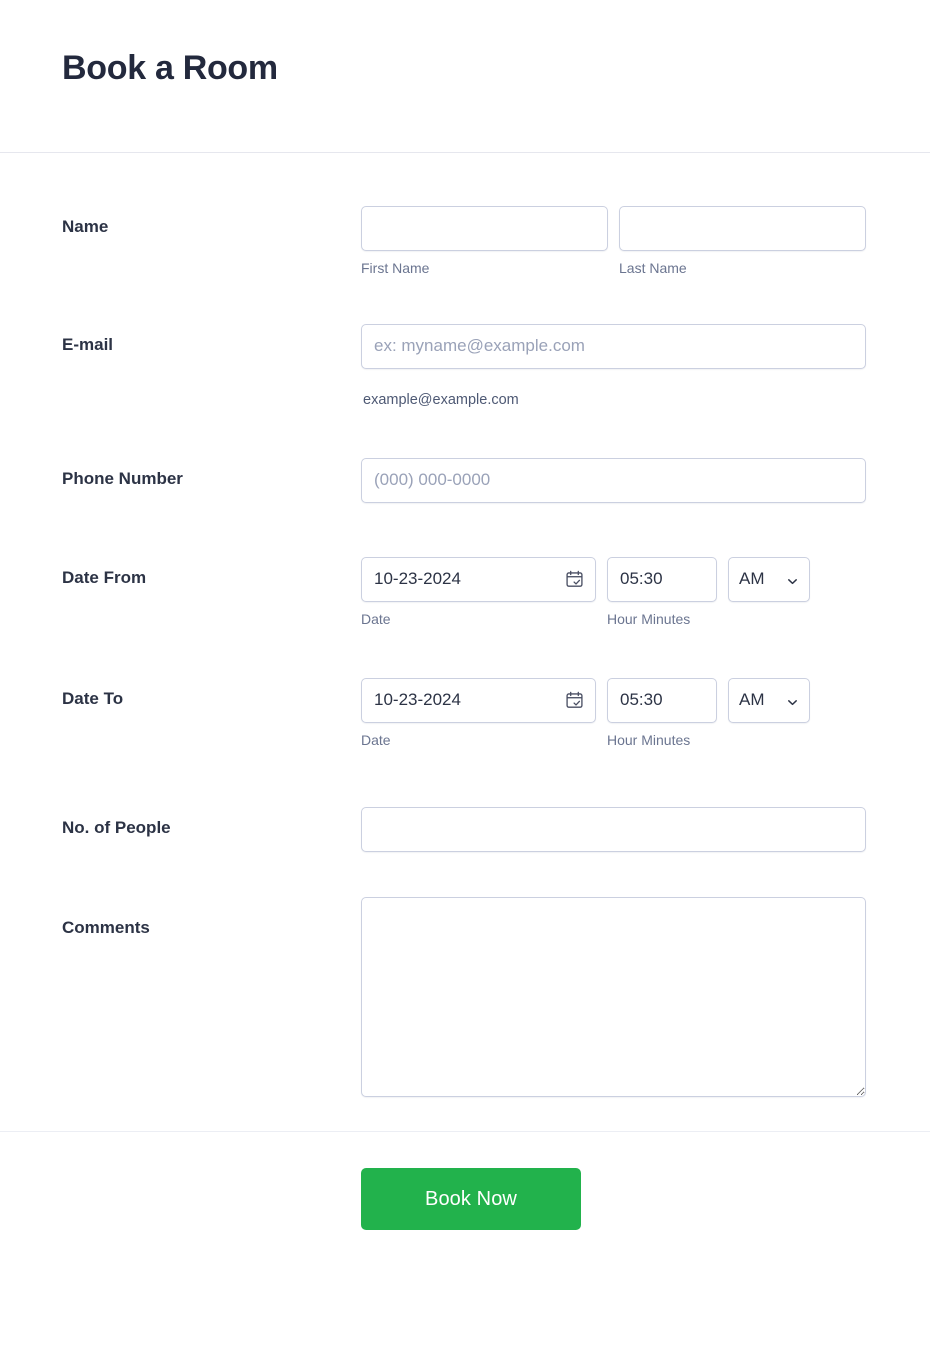  What do you see at coordinates (613, 830) in the screenshot?
I see `people-input` at bounding box center [613, 830].